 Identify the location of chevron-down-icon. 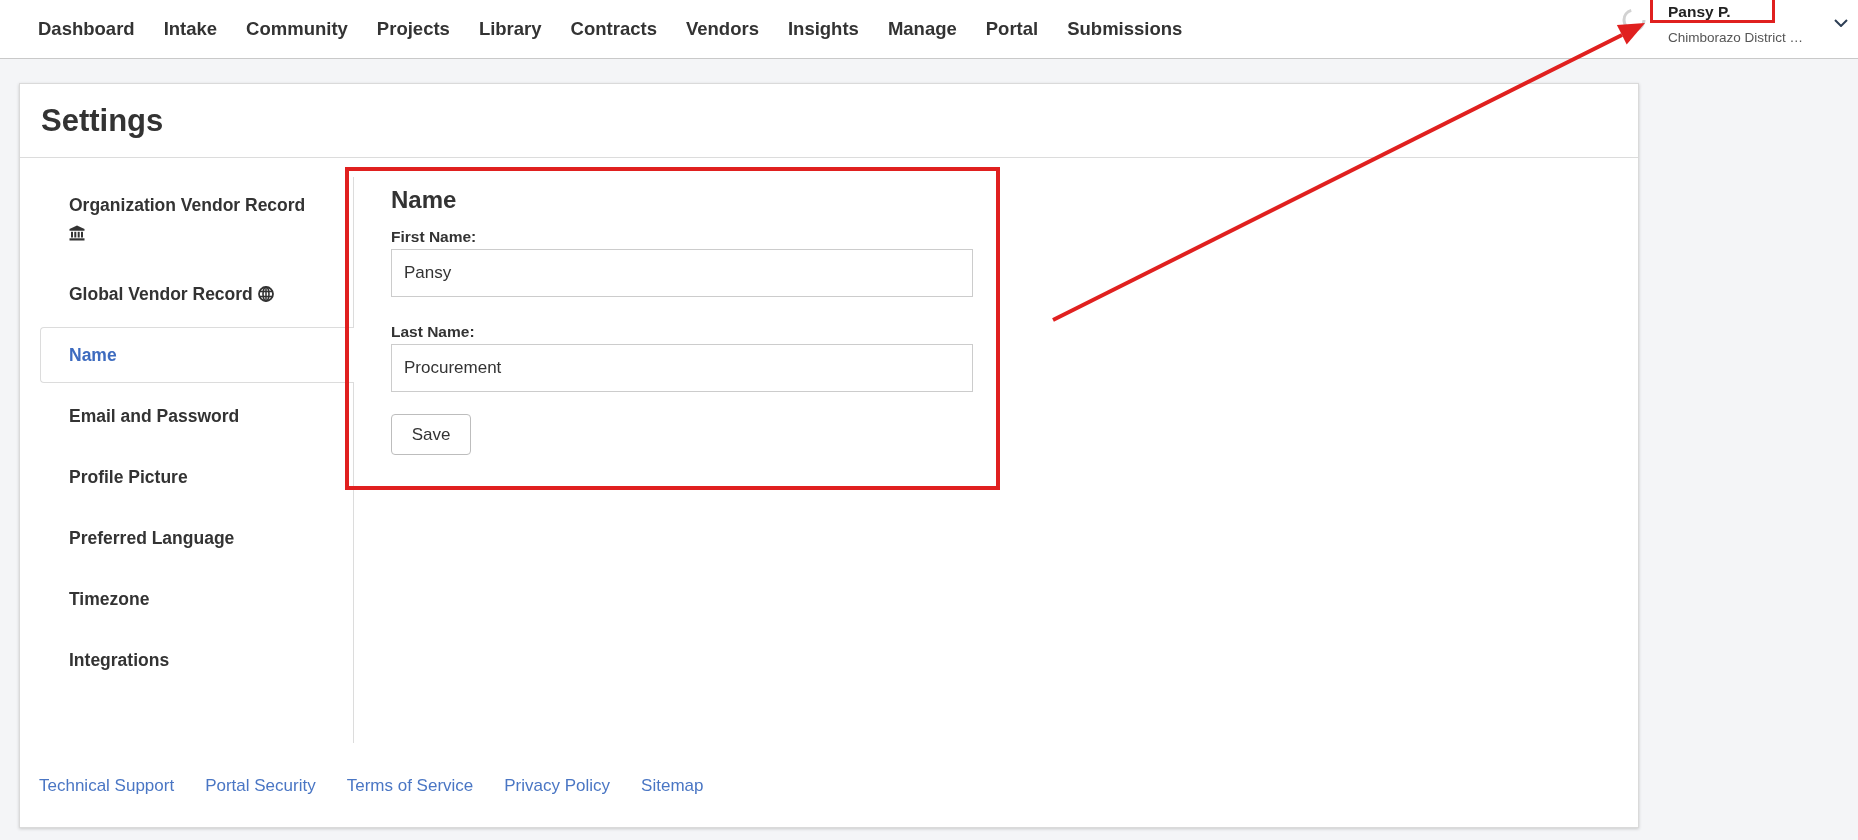
(1841, 23).